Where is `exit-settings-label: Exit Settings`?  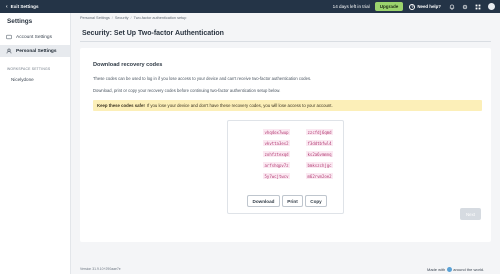 exit-settings-label: Exit Settings is located at coordinates (24, 6).